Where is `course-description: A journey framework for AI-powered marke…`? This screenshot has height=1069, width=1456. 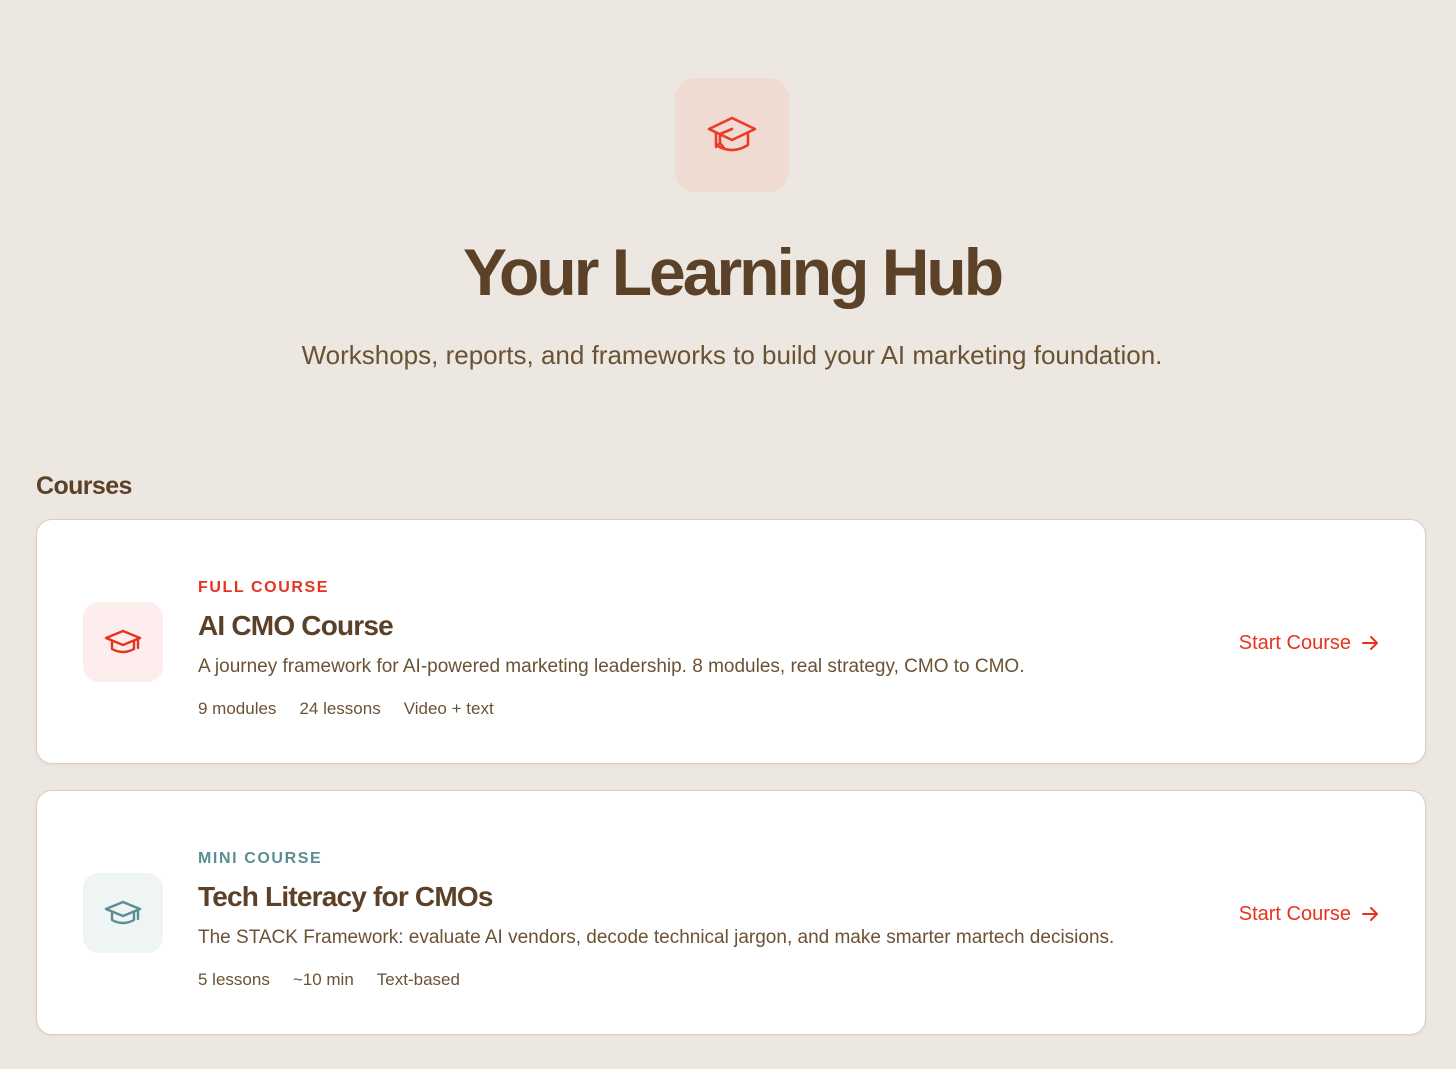
course-description: A journey framework for AI-powered marke… is located at coordinates (611, 666).